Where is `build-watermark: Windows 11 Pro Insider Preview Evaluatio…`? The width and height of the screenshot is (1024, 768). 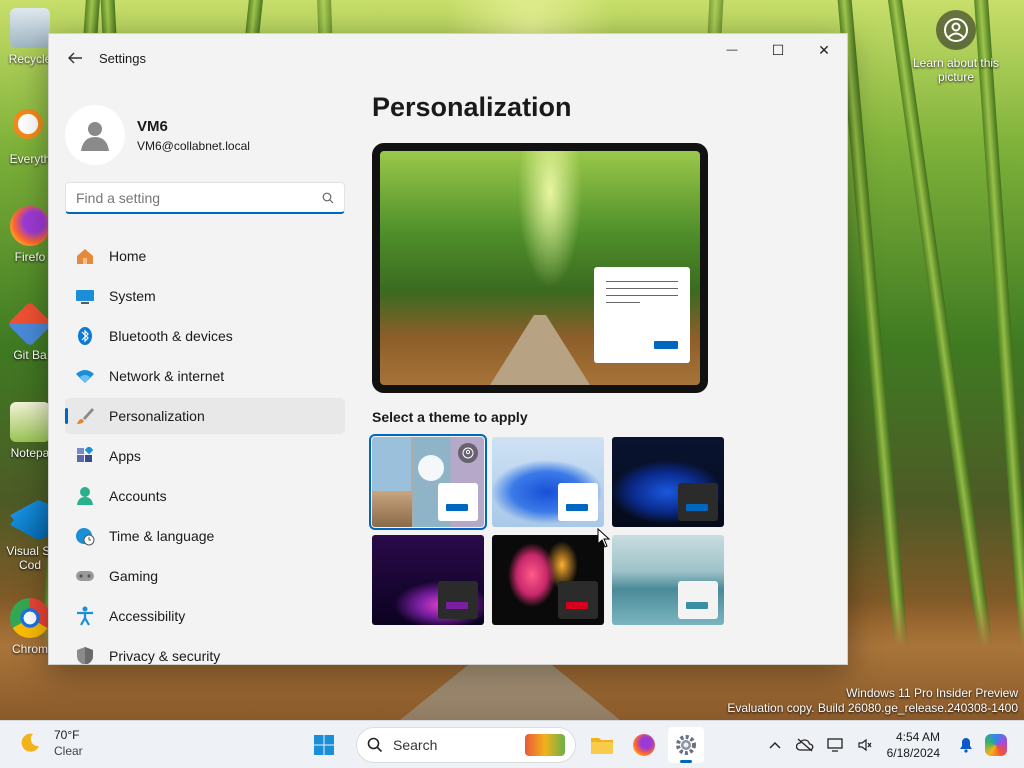
build-watermark: Windows 11 Pro Insider Preview Evaluatio… is located at coordinates (872, 701).